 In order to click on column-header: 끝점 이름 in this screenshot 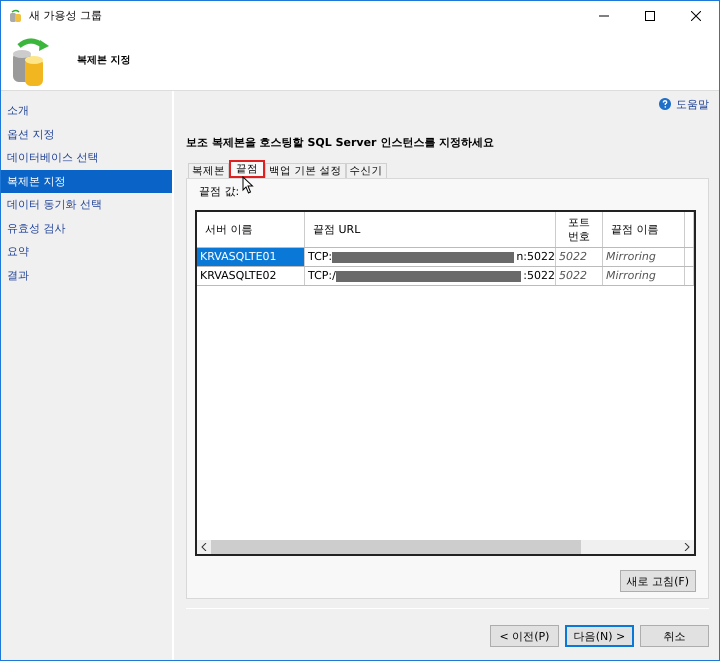, I will do `click(644, 229)`.